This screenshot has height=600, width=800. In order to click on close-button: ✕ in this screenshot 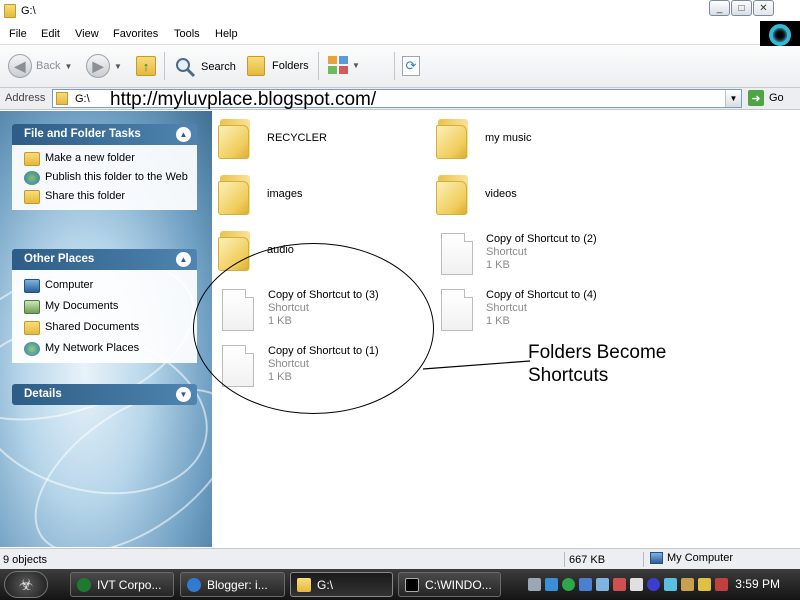, I will do `click(763, 8)`.